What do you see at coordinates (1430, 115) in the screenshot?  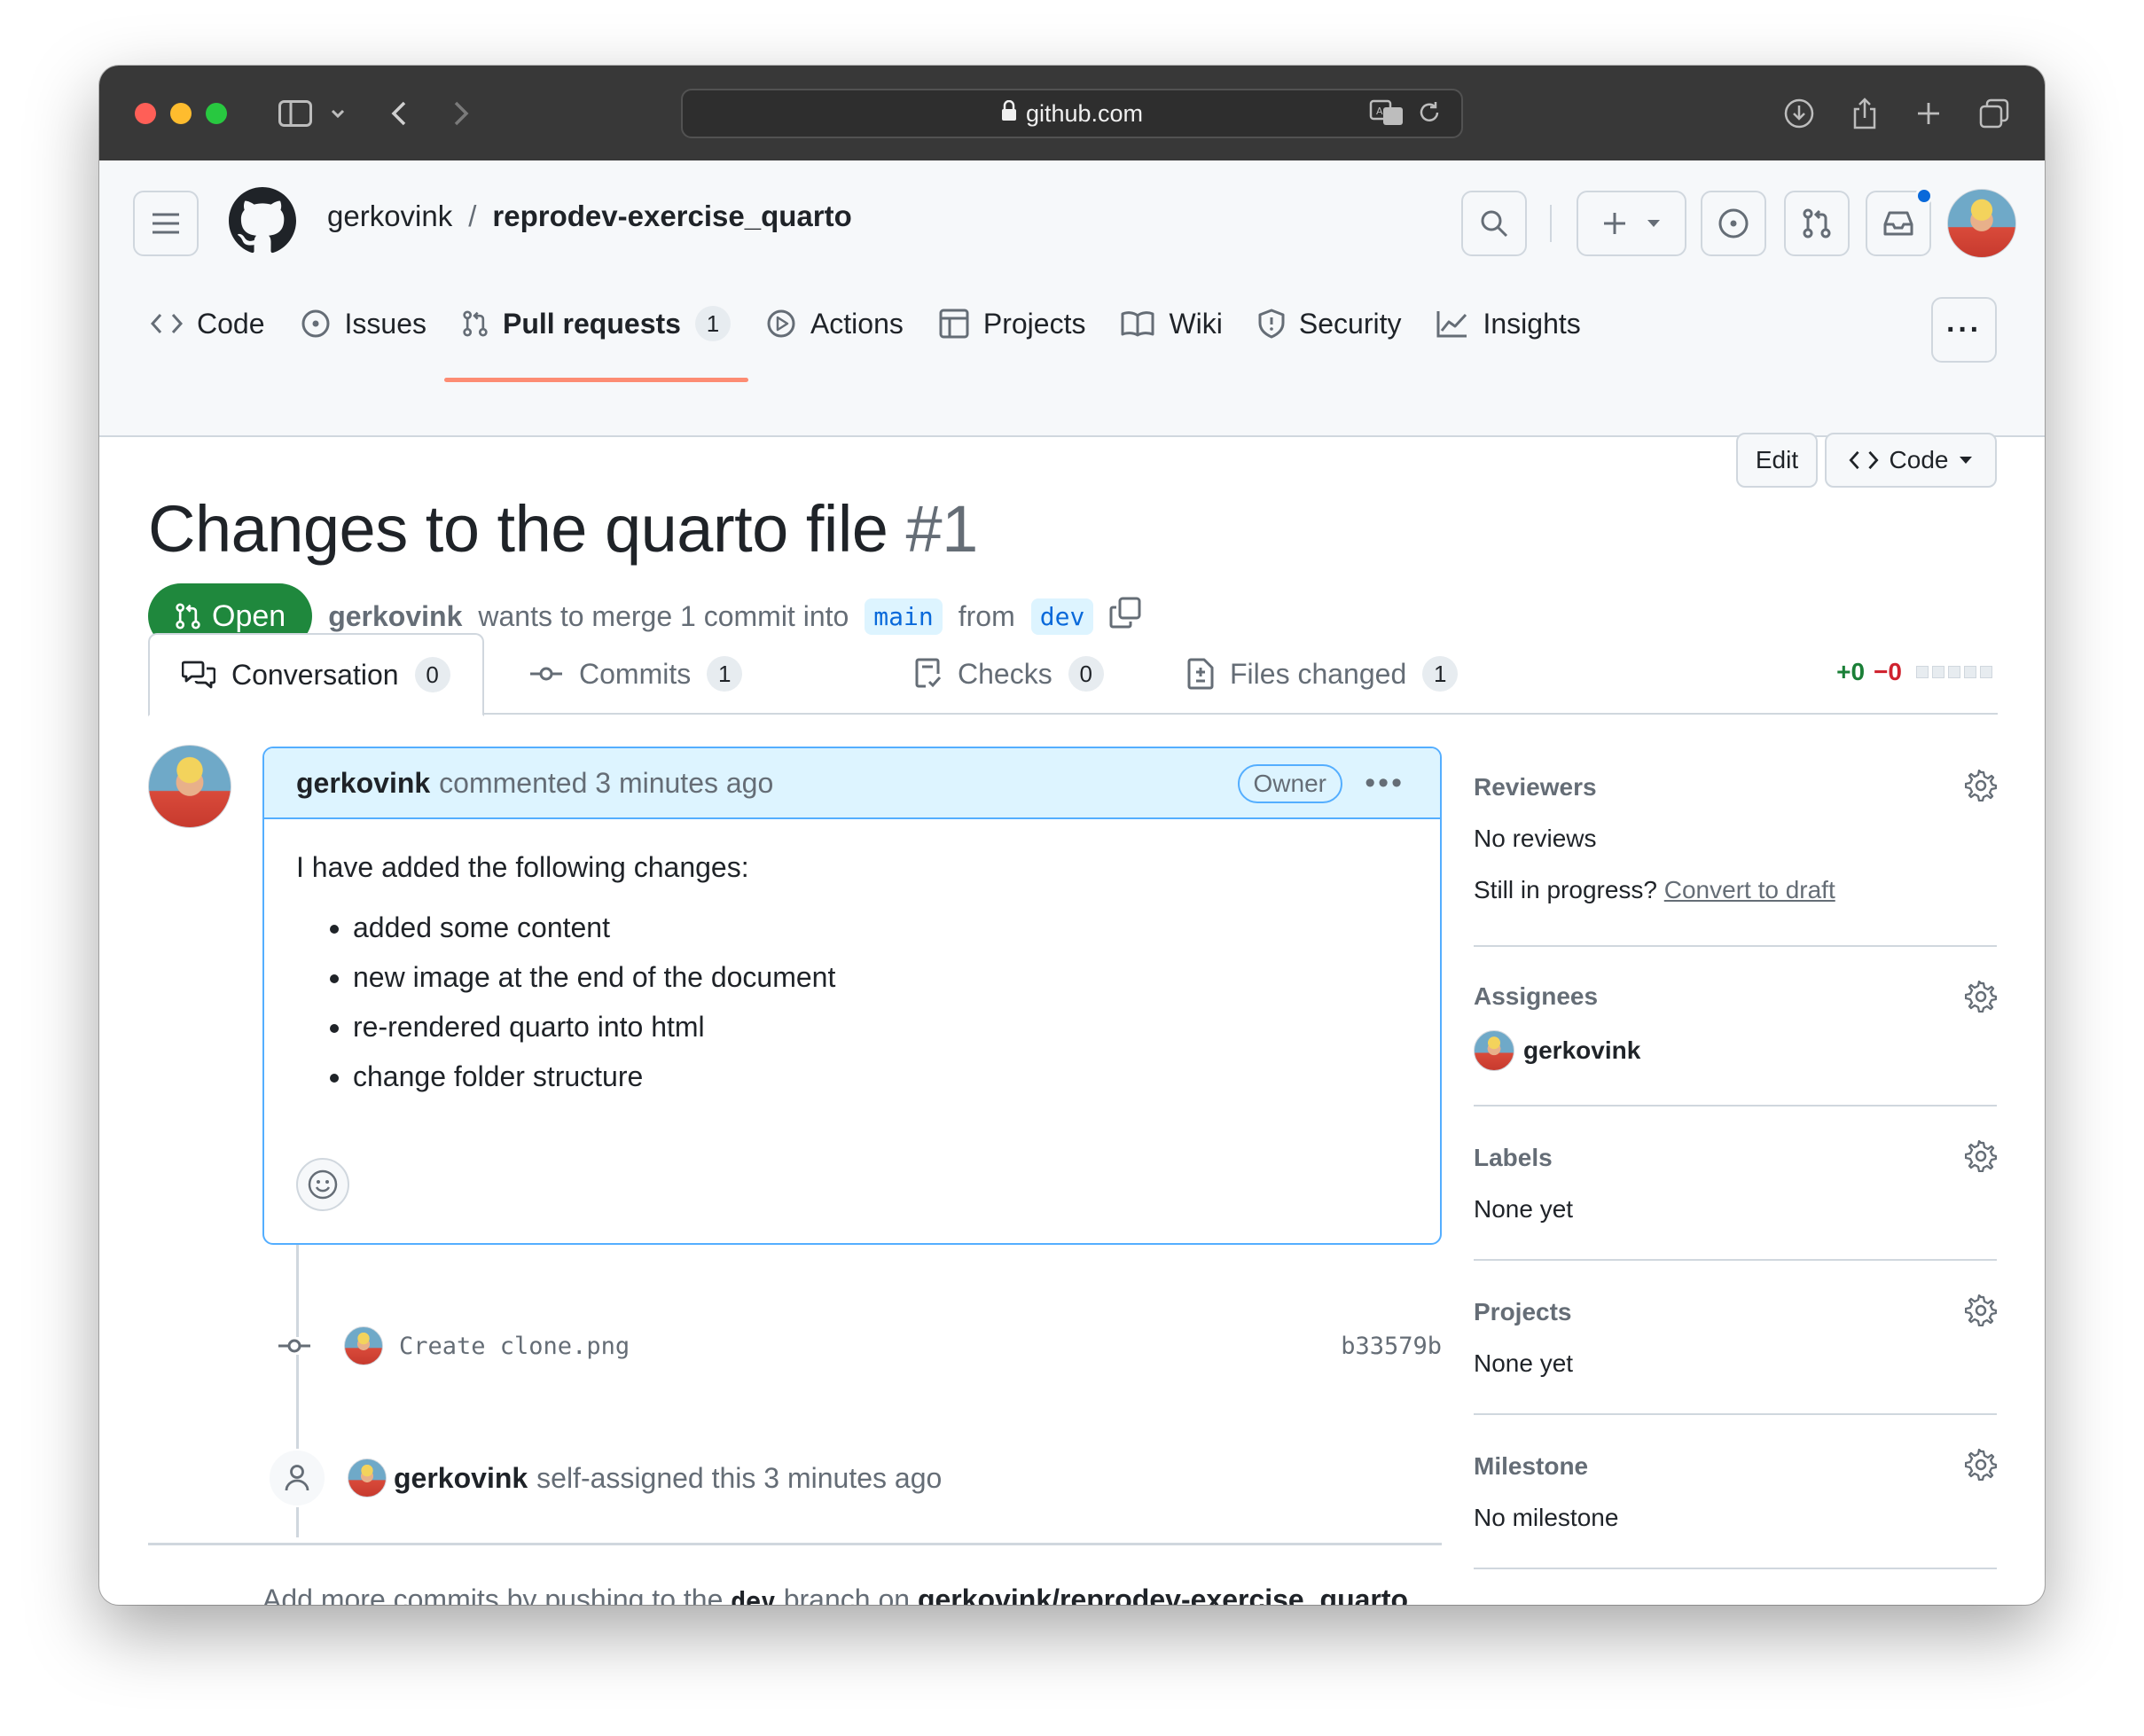 I see `reload-icon` at bounding box center [1430, 115].